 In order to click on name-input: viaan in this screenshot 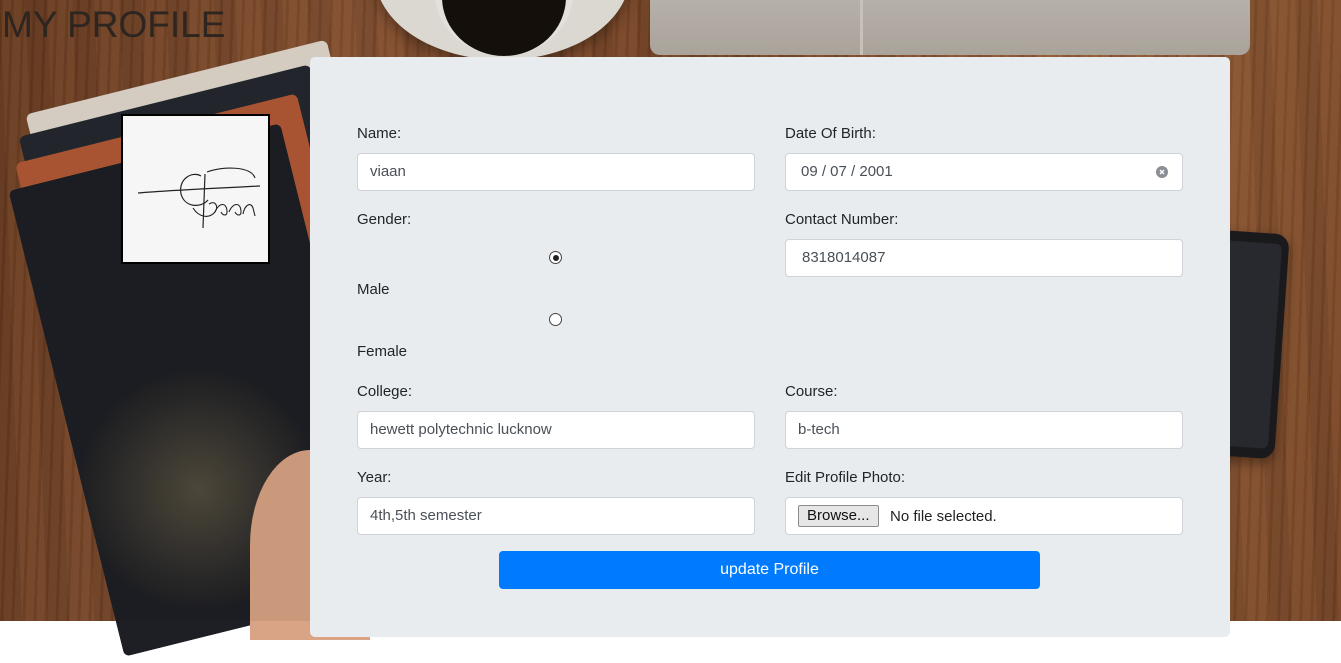, I will do `click(556, 172)`.